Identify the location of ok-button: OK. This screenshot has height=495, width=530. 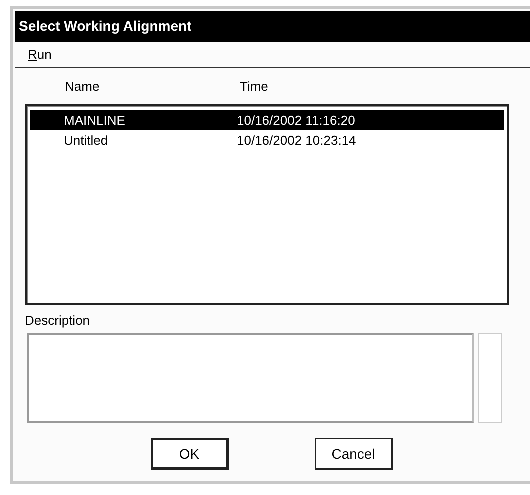
(190, 454).